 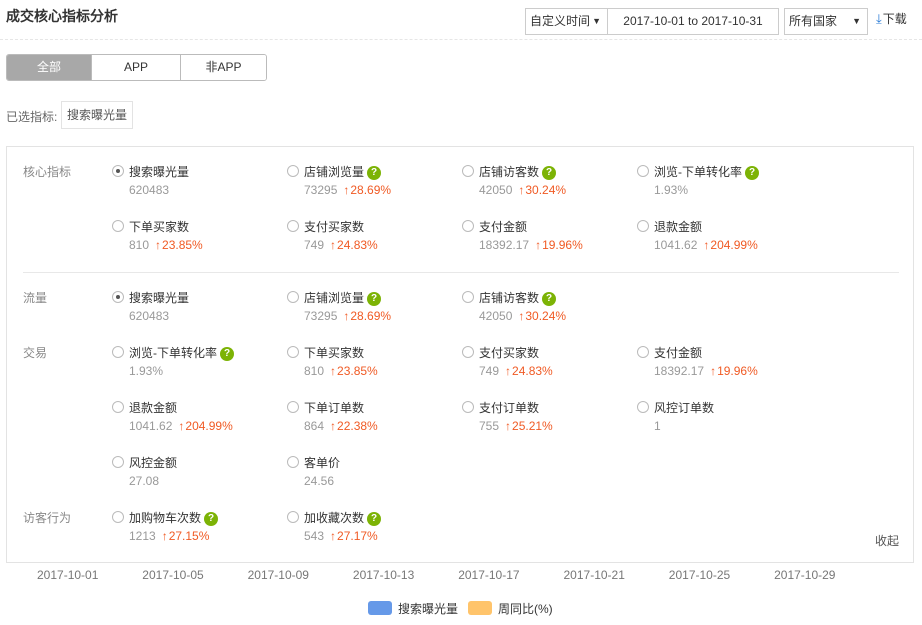 I want to click on metric-value: 810, so click(x=139, y=245).